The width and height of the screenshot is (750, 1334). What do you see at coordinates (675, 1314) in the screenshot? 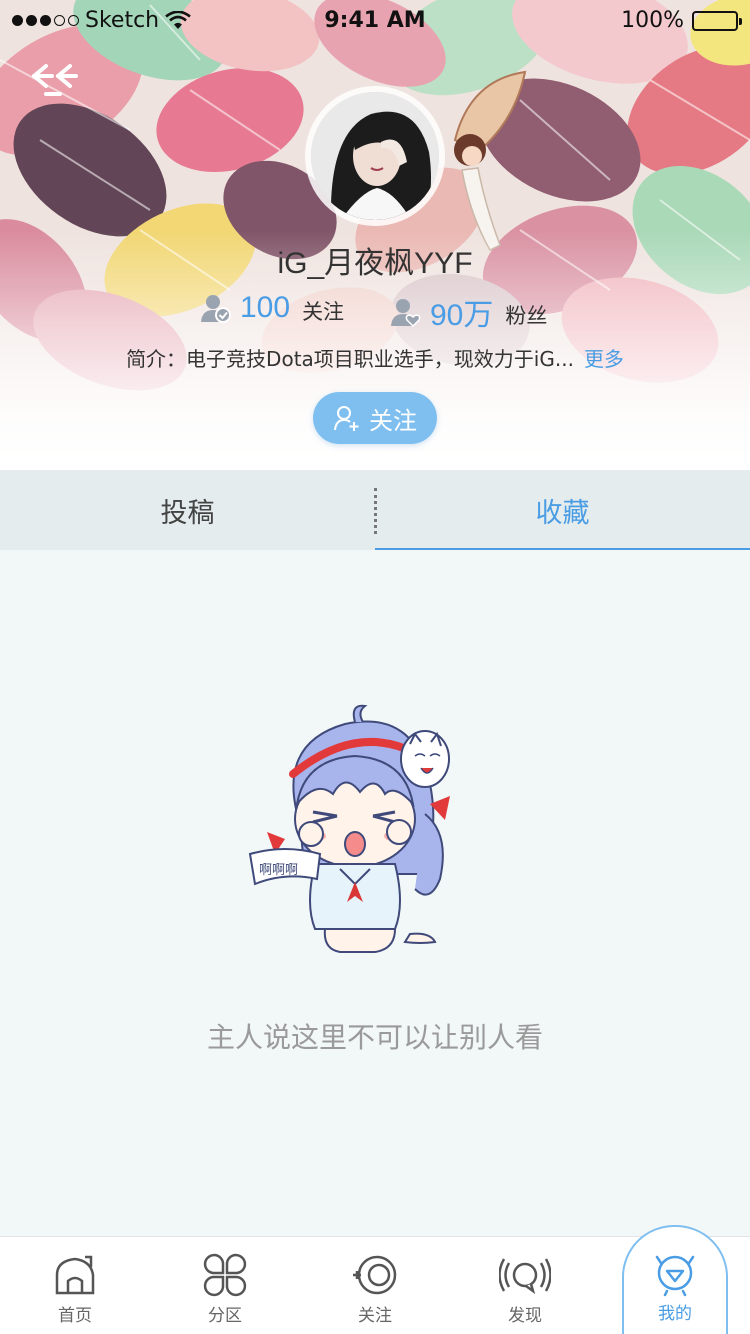
I see `nav-label-profile: 我的` at bounding box center [675, 1314].